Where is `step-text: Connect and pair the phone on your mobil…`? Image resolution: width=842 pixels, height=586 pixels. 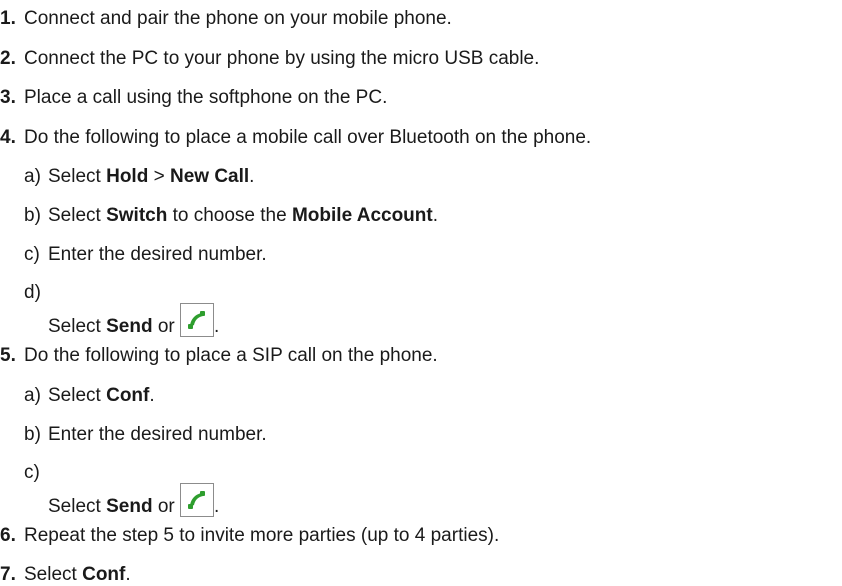
step-text: Connect and pair the phone on your mobil… is located at coordinates (238, 18).